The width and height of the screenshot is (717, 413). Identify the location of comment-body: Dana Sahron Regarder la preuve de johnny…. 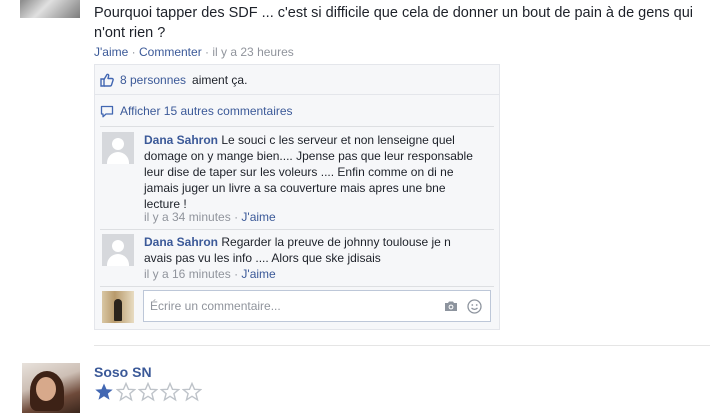
(309, 250).